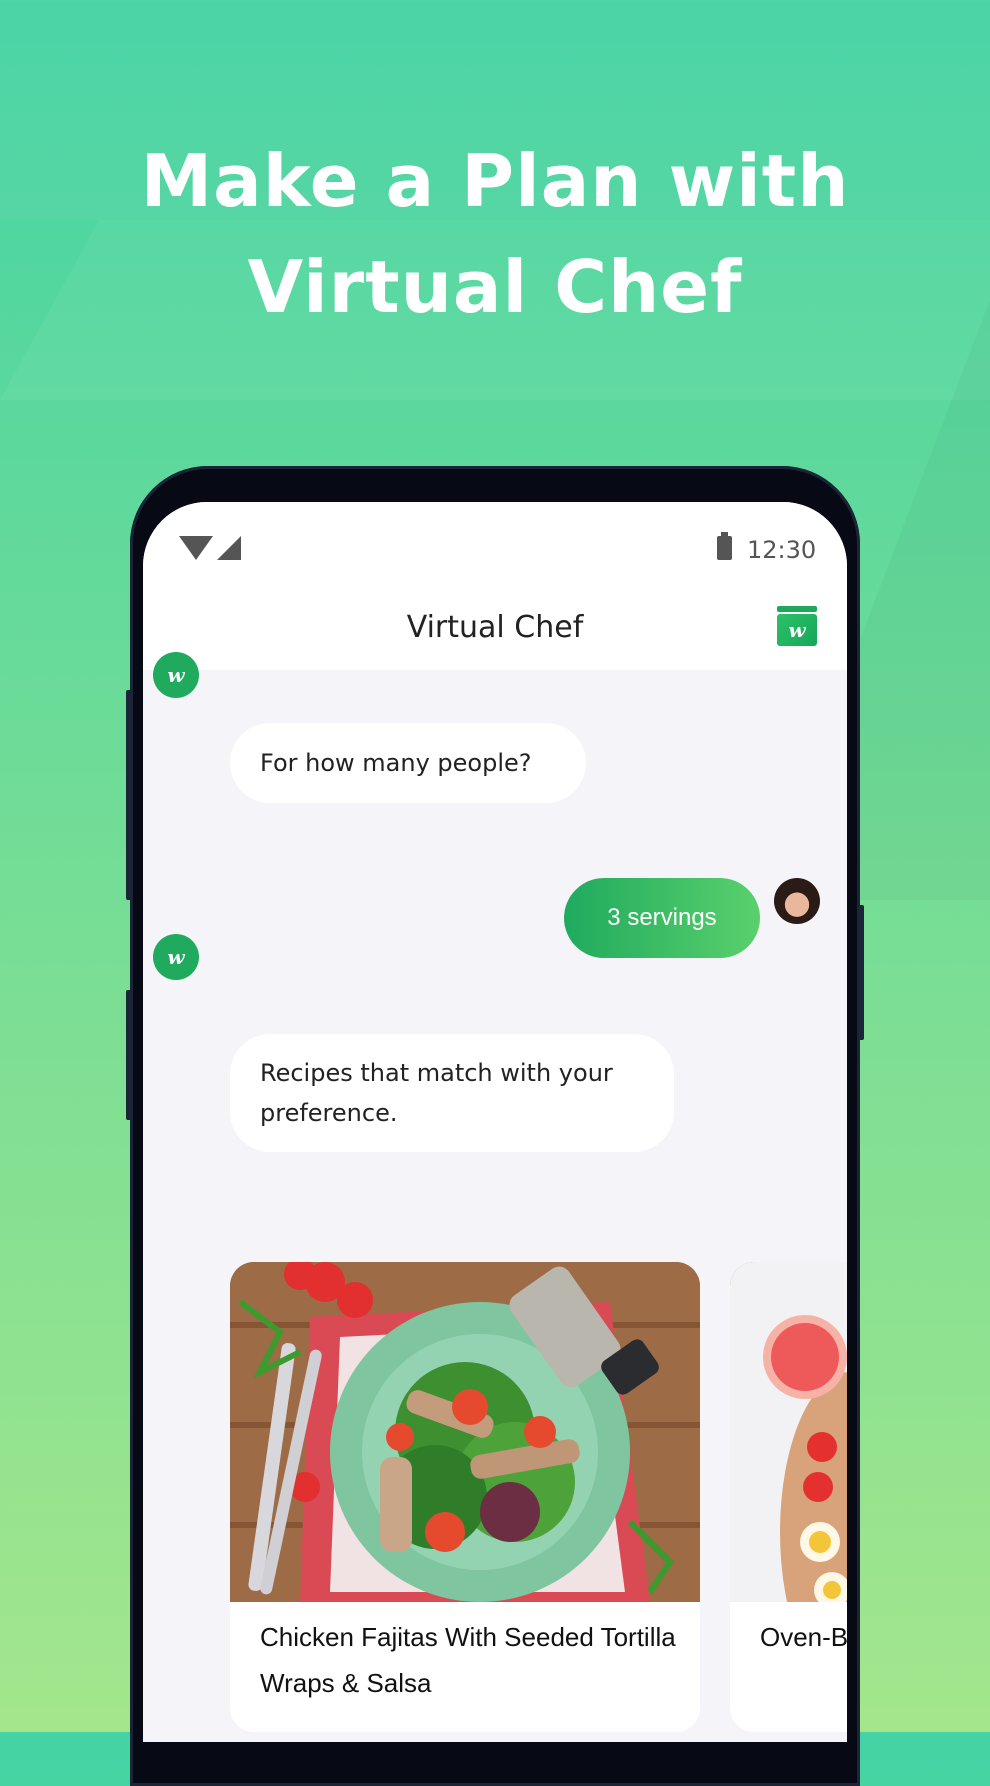 The image size is (990, 1786). What do you see at coordinates (495, 181) in the screenshot?
I see `headline-line-1: Make a Plan with` at bounding box center [495, 181].